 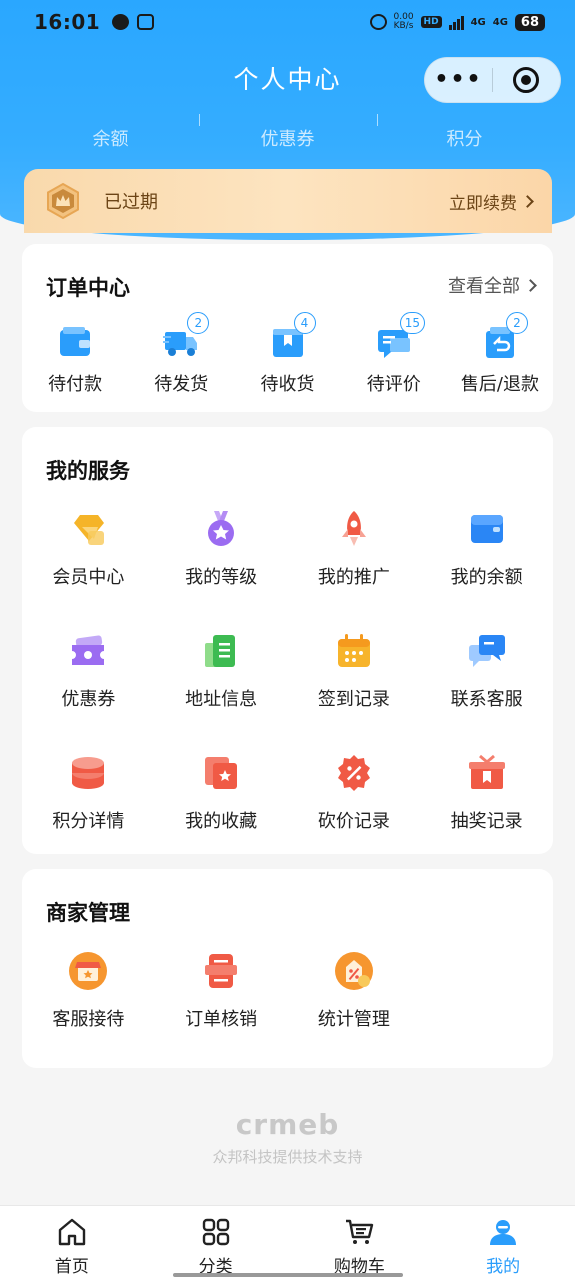 I want to click on rocket-icon, so click(x=354, y=529).